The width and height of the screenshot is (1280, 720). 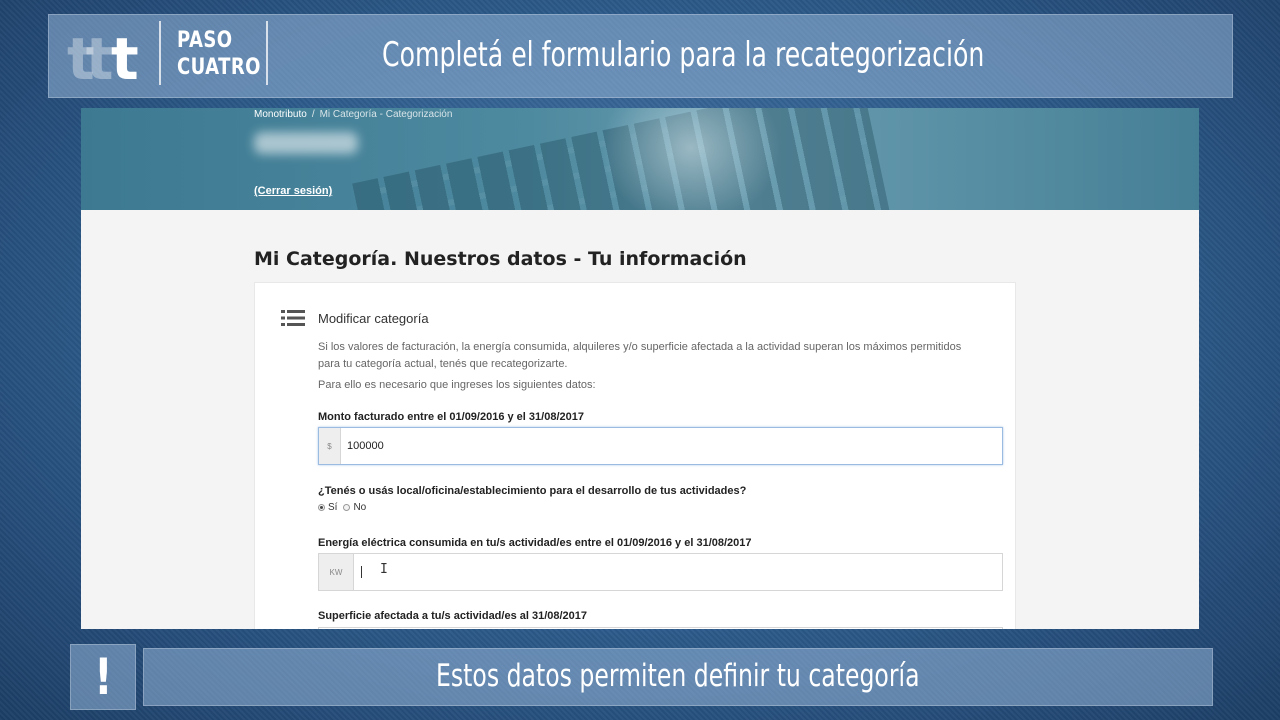 I want to click on list-icon, so click(x=293, y=318).